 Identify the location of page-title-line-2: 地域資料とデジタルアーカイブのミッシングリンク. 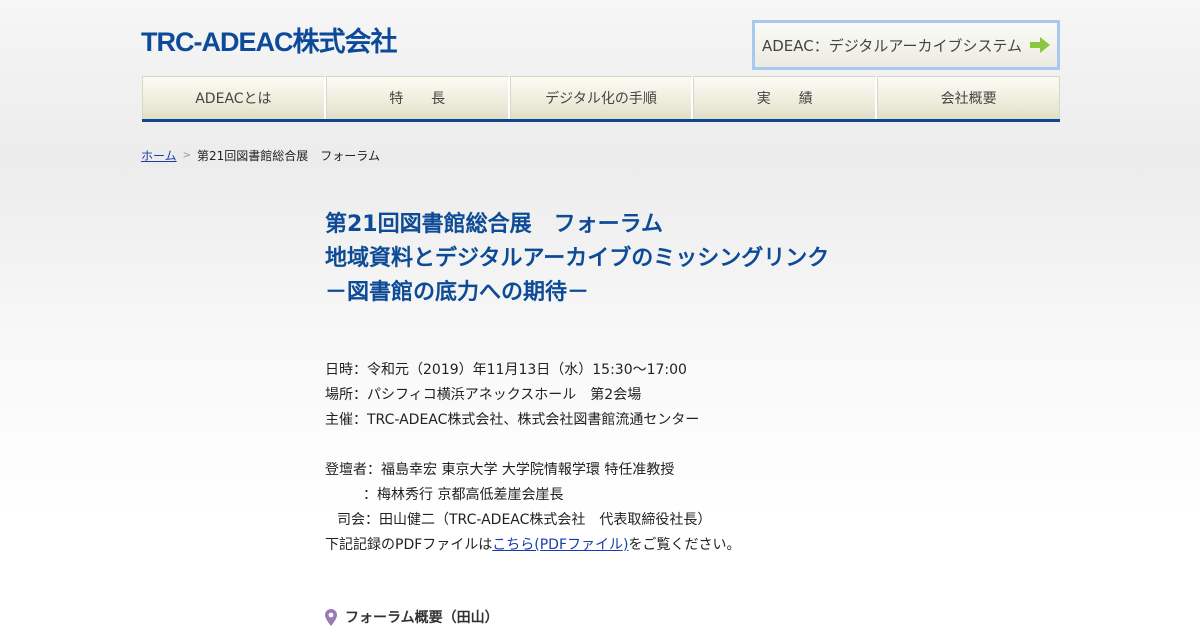
(577, 258).